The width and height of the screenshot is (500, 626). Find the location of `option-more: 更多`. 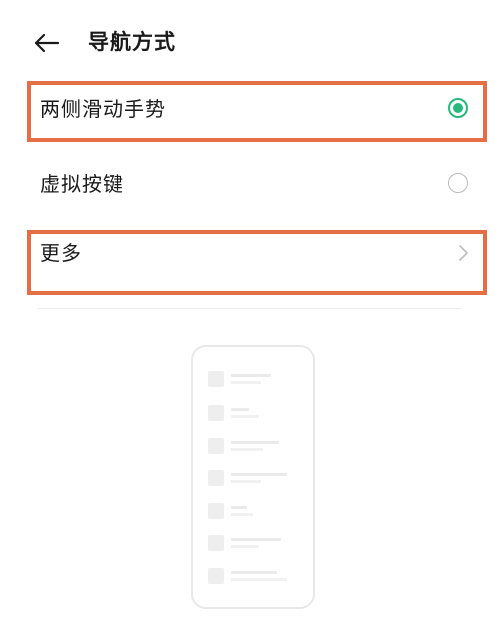

option-more: 更多 is located at coordinates (250, 253).